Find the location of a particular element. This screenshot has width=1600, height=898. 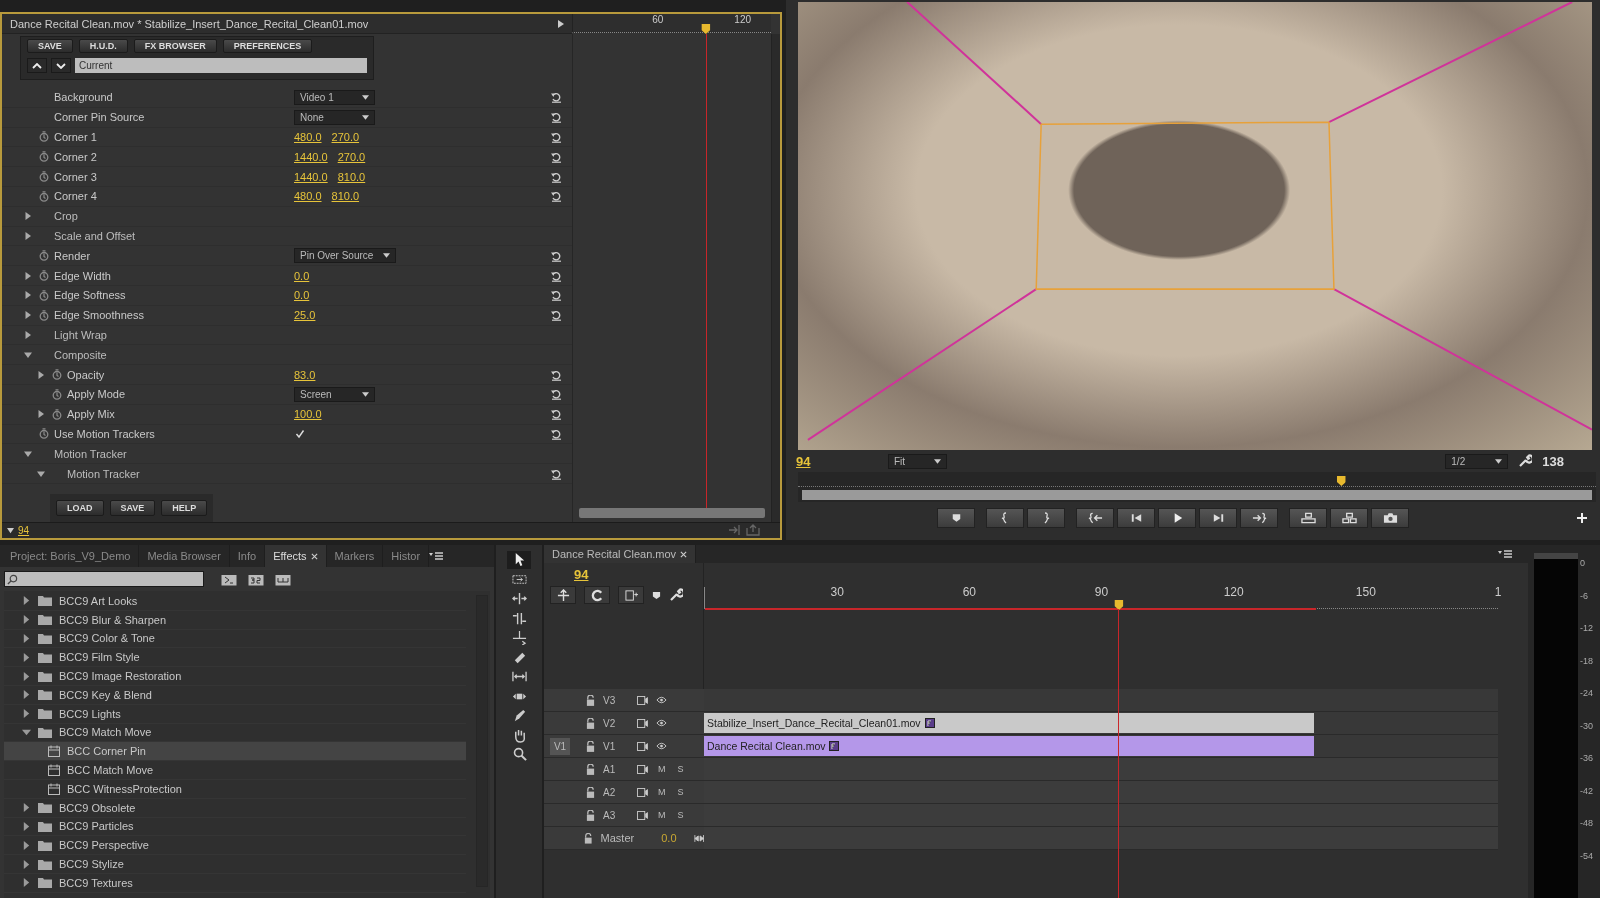

panel-tab: Project: Boris_V9_Demo is located at coordinates (71, 556).